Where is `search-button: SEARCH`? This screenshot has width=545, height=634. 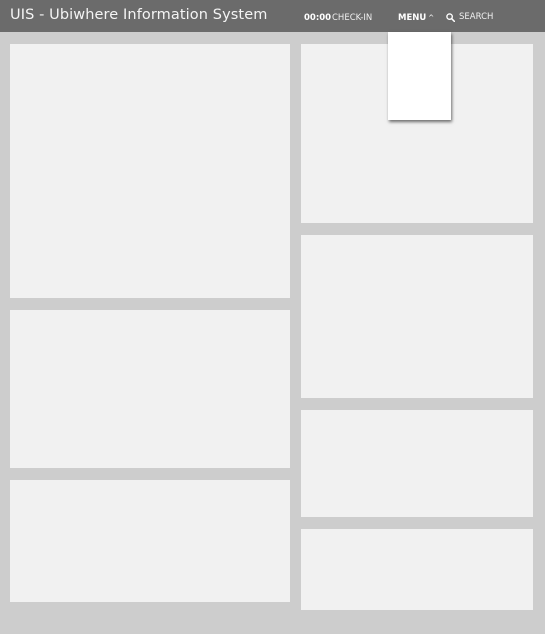
search-button: SEARCH is located at coordinates (469, 17).